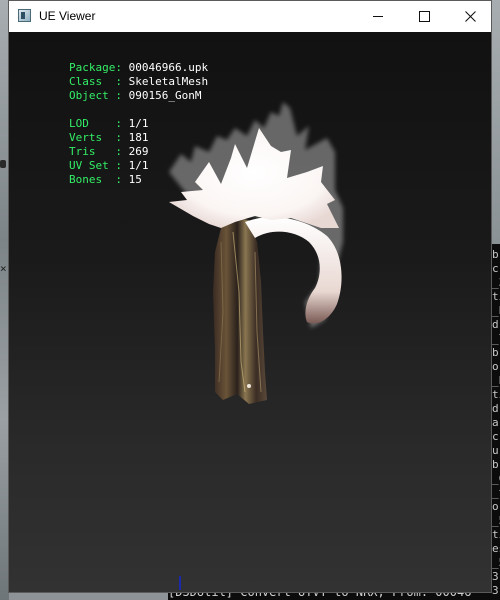 The width and height of the screenshot is (500, 600). Describe the element at coordinates (138, 151) in the screenshot. I see `tris-value: 269` at that location.